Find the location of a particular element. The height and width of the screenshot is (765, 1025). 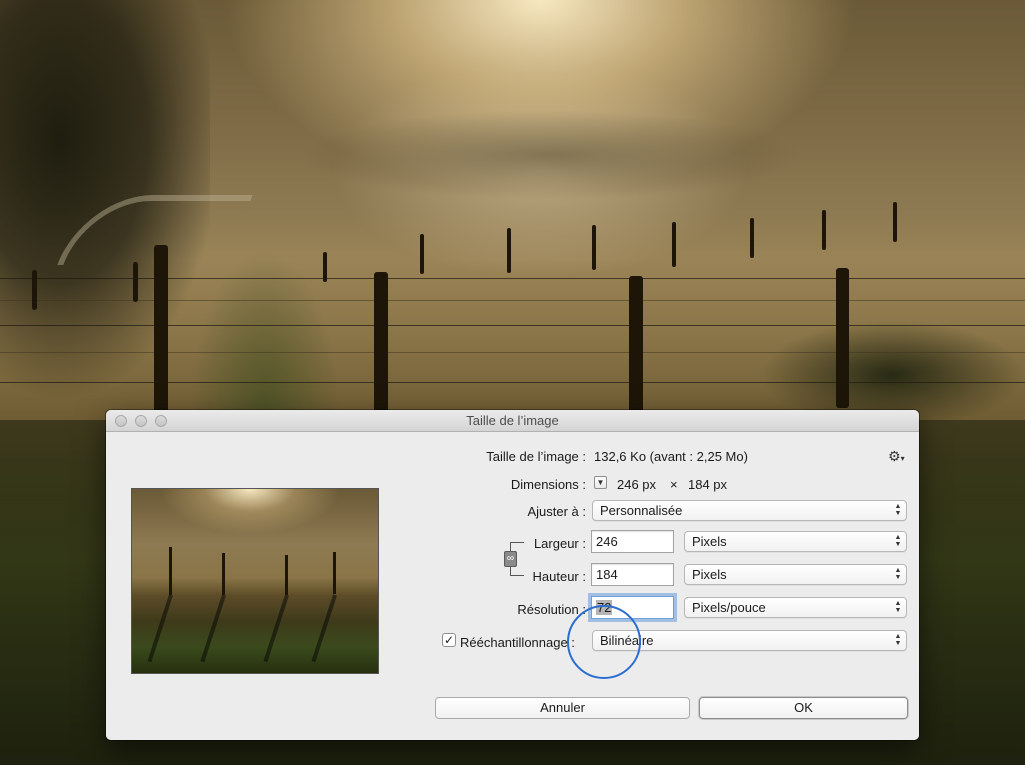

dimensions-height-value: 184 px is located at coordinates (708, 484).